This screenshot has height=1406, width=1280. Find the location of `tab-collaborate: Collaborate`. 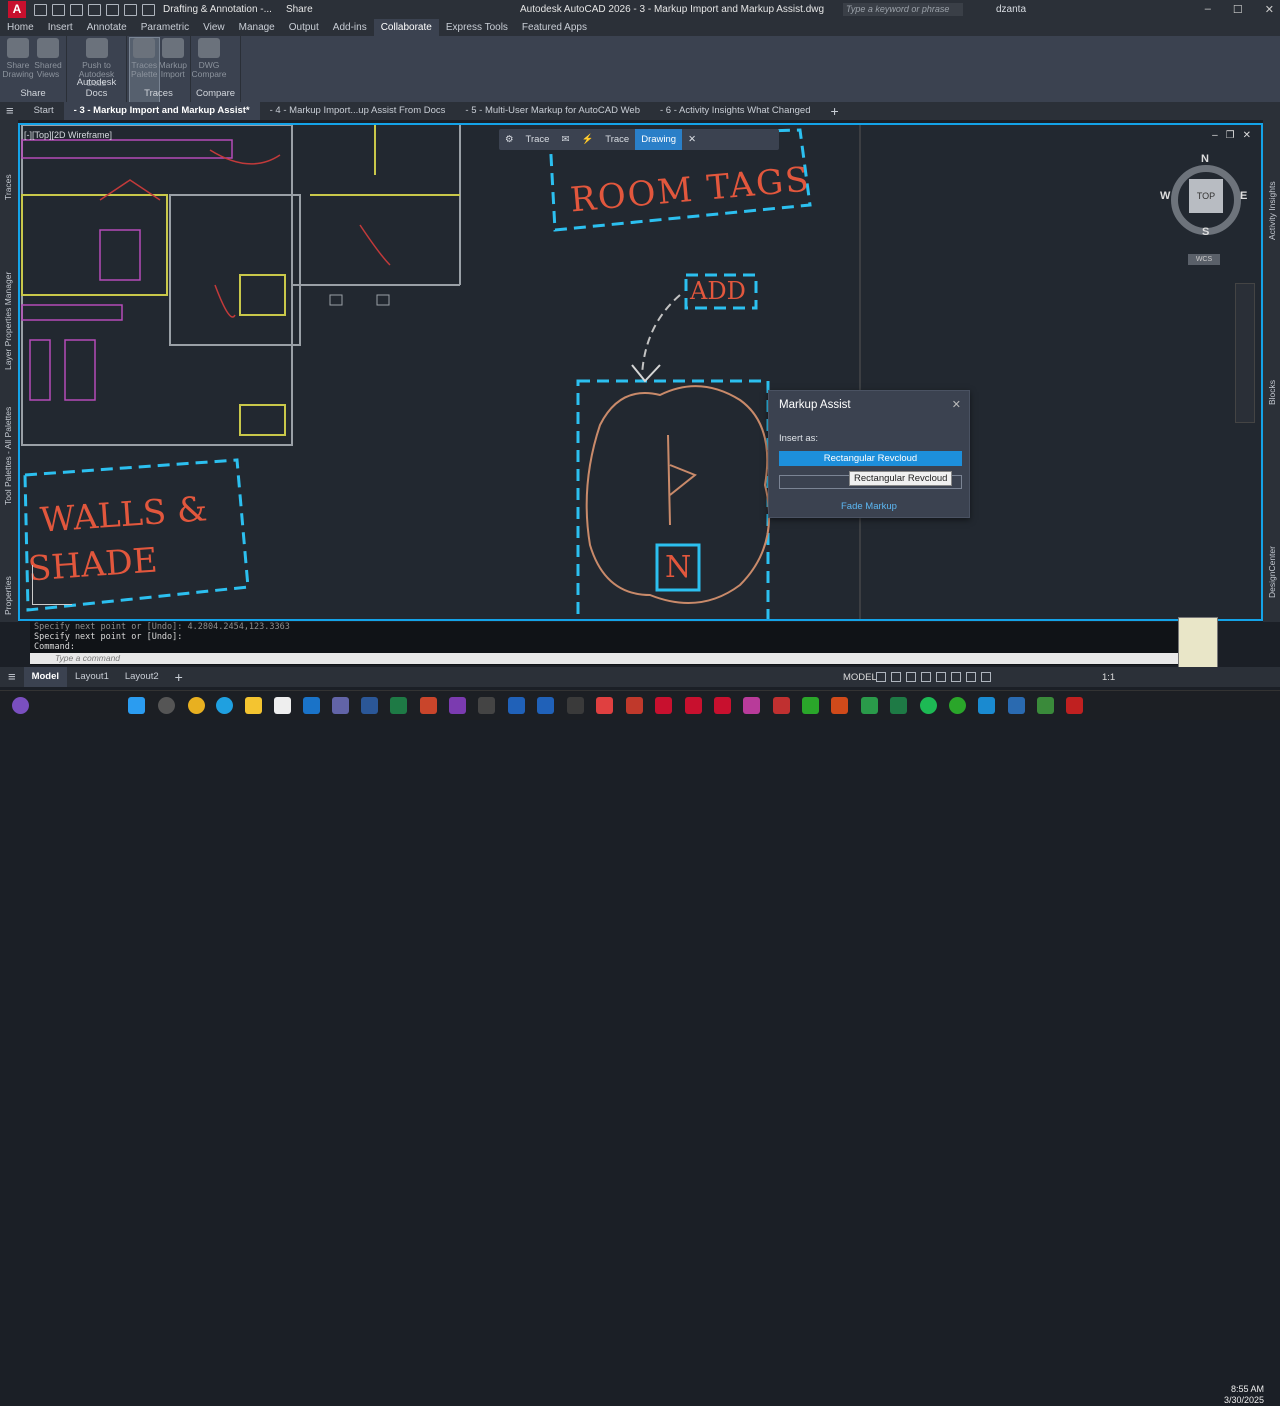

tab-collaborate: Collaborate is located at coordinates (406, 27).